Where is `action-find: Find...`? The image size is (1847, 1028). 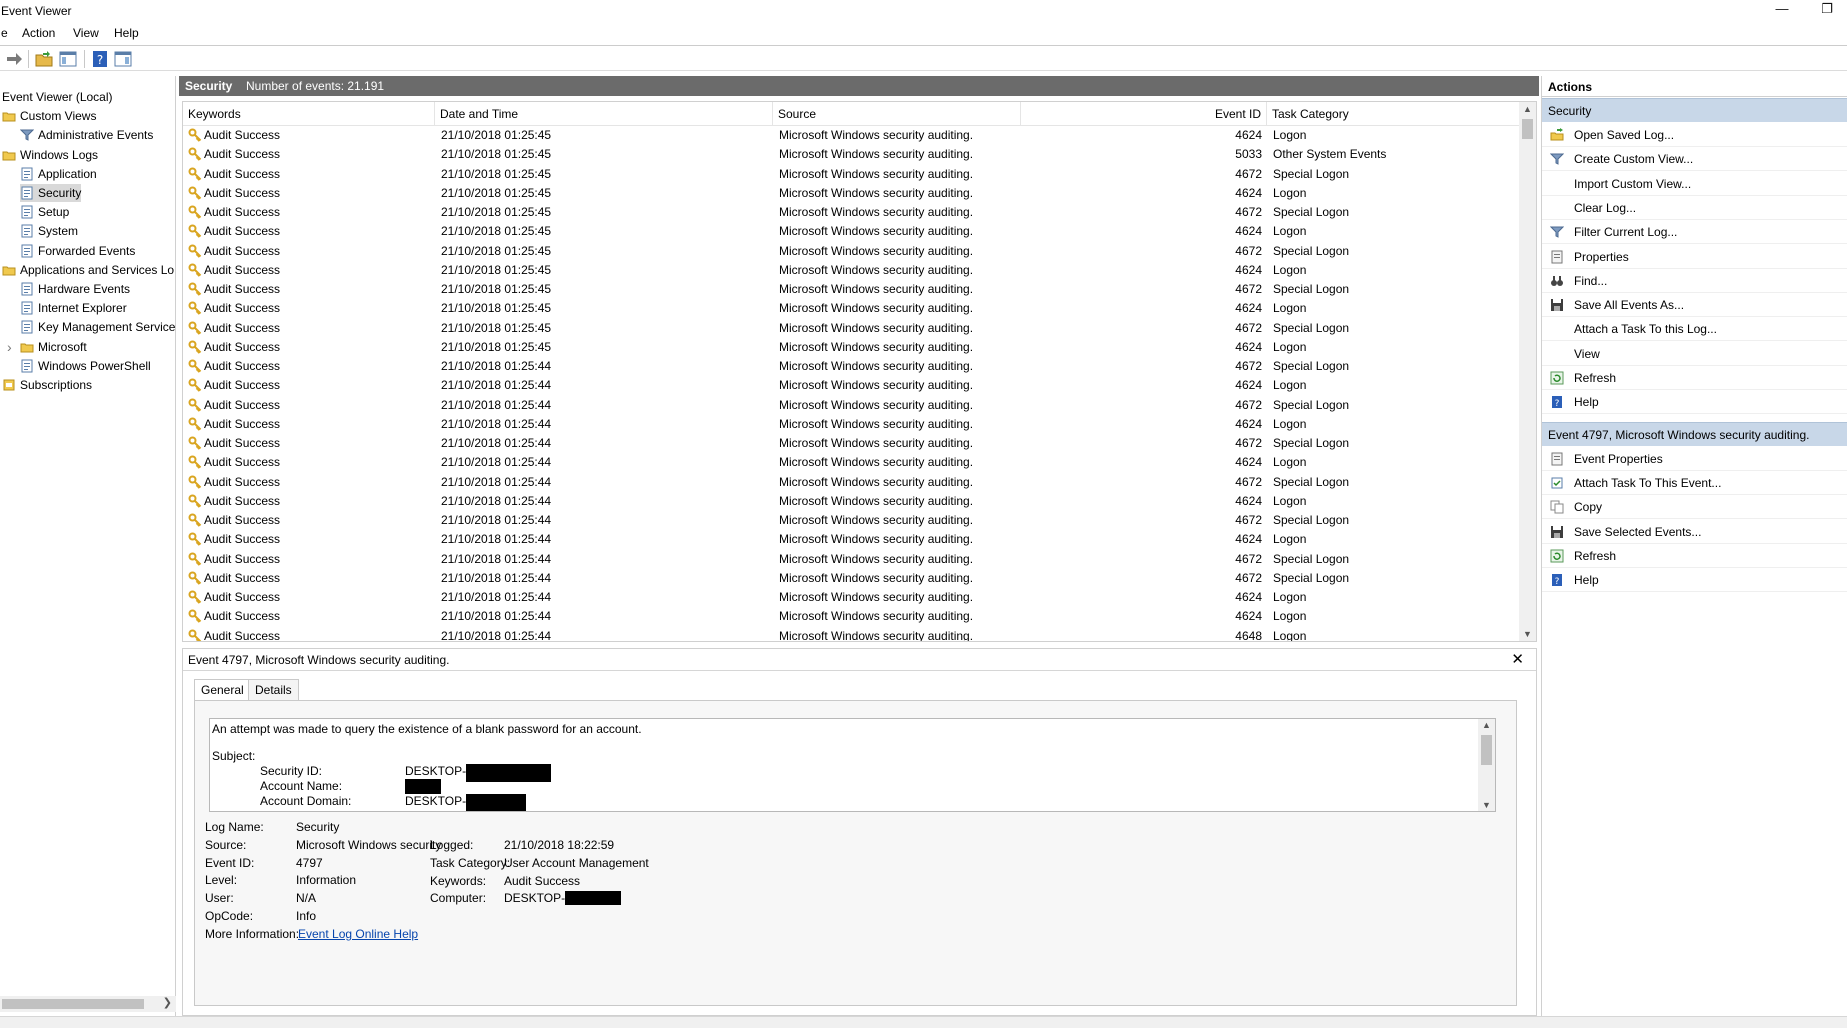 action-find: Find... is located at coordinates (1694, 281).